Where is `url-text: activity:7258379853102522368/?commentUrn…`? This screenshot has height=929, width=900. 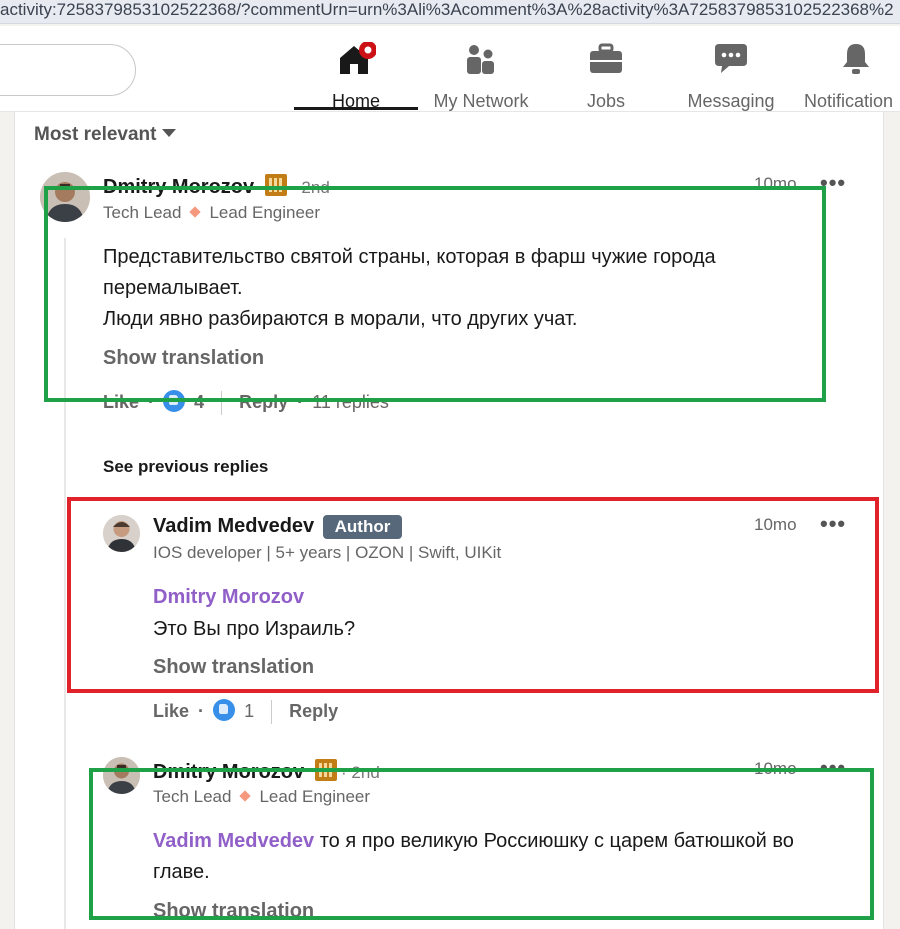 url-text: activity:7258379853102522368/?commentUrn… is located at coordinates (447, 9).